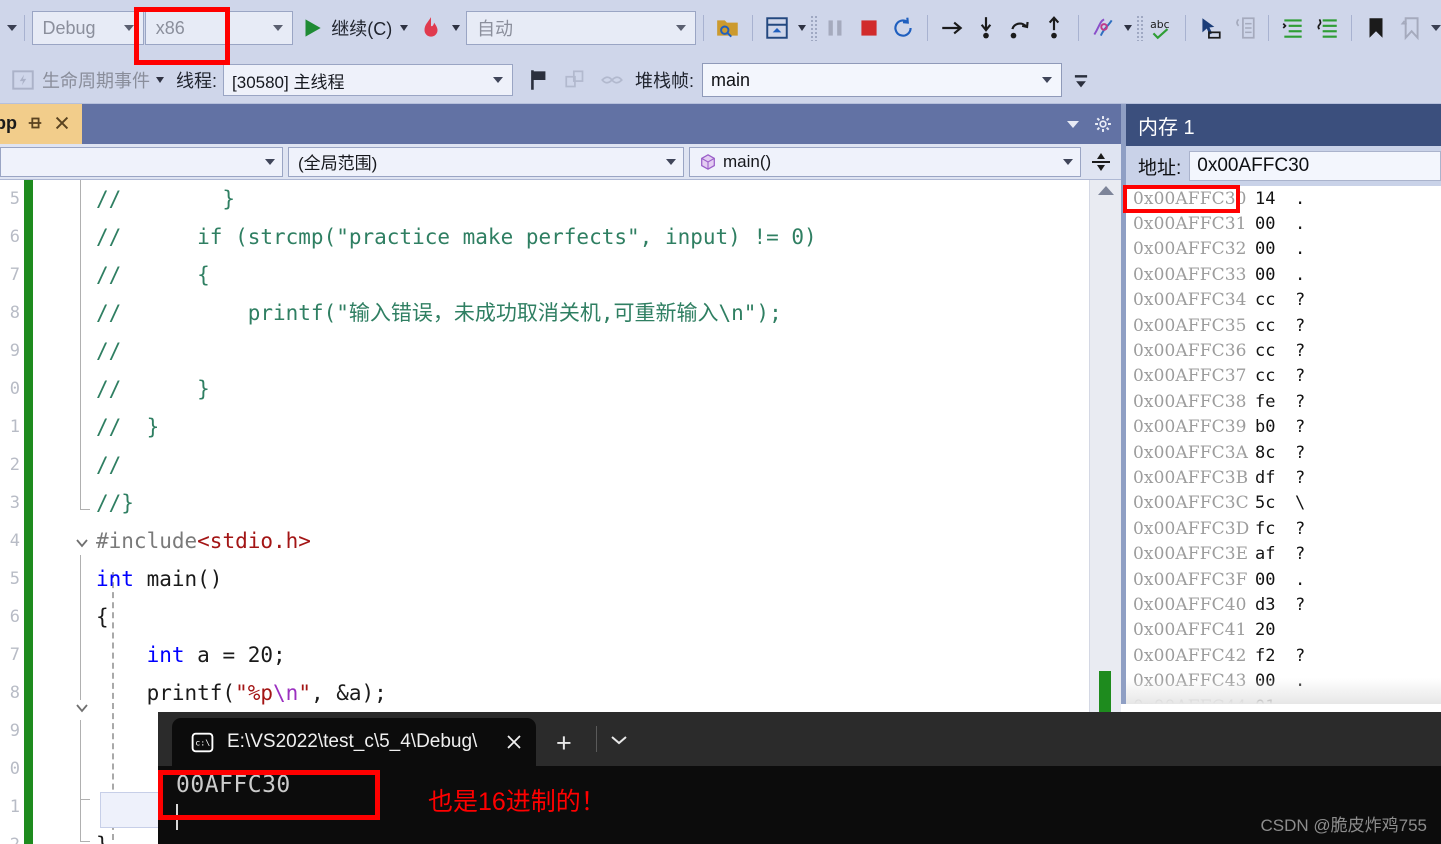  I want to click on window-layout-button, so click(785, 28).